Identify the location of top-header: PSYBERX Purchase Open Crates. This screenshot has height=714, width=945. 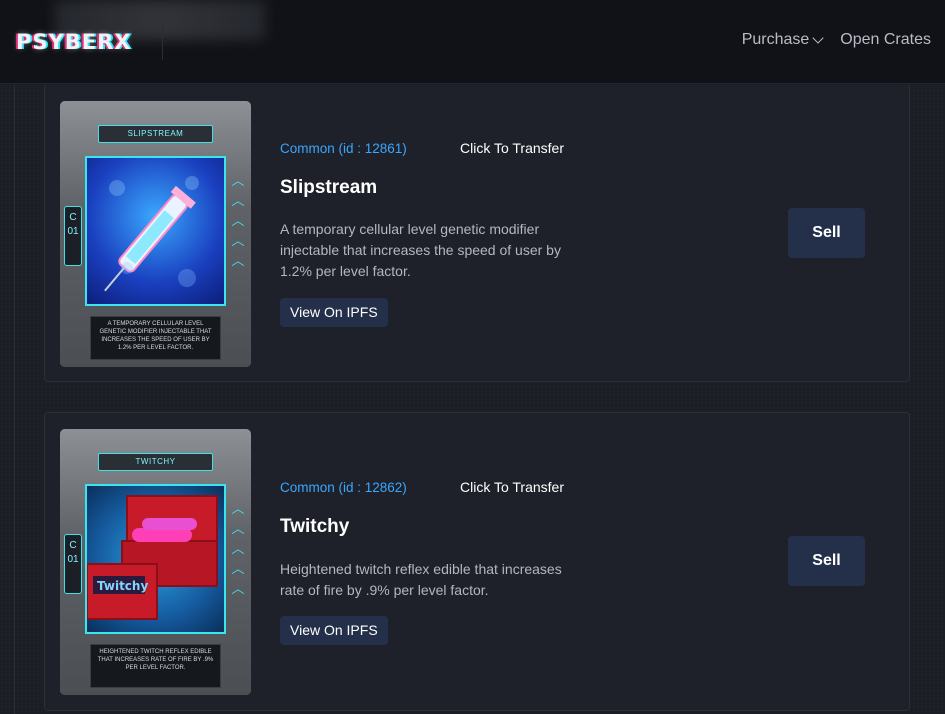
(472, 42).